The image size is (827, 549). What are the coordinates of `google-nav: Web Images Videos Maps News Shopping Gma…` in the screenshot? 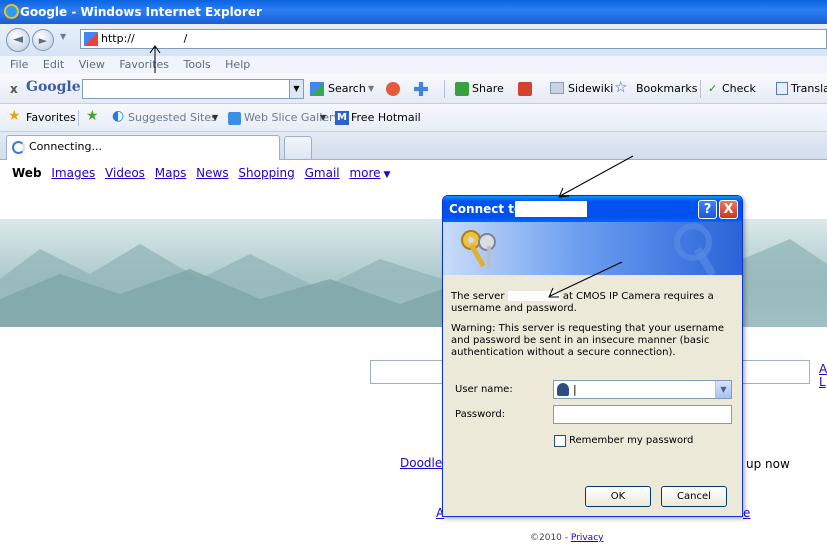 It's located at (201, 173).